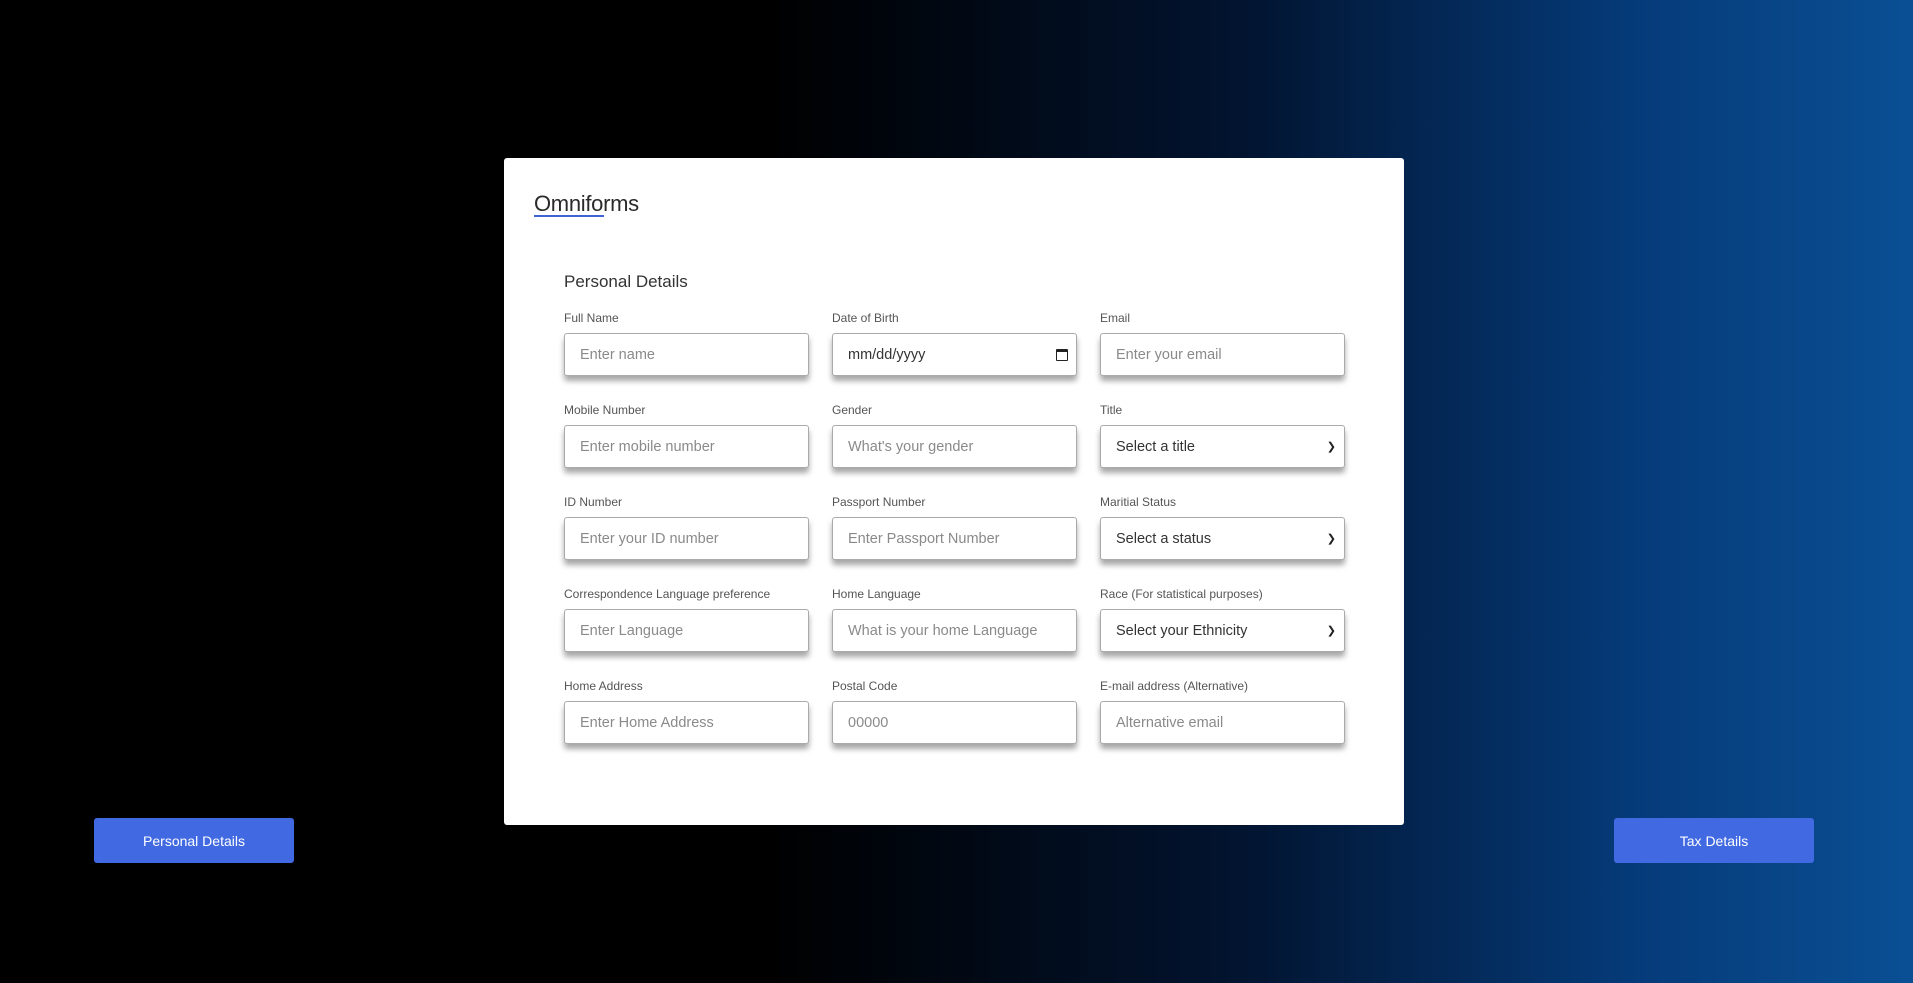  What do you see at coordinates (1115, 318) in the screenshot?
I see `email-label: Email` at bounding box center [1115, 318].